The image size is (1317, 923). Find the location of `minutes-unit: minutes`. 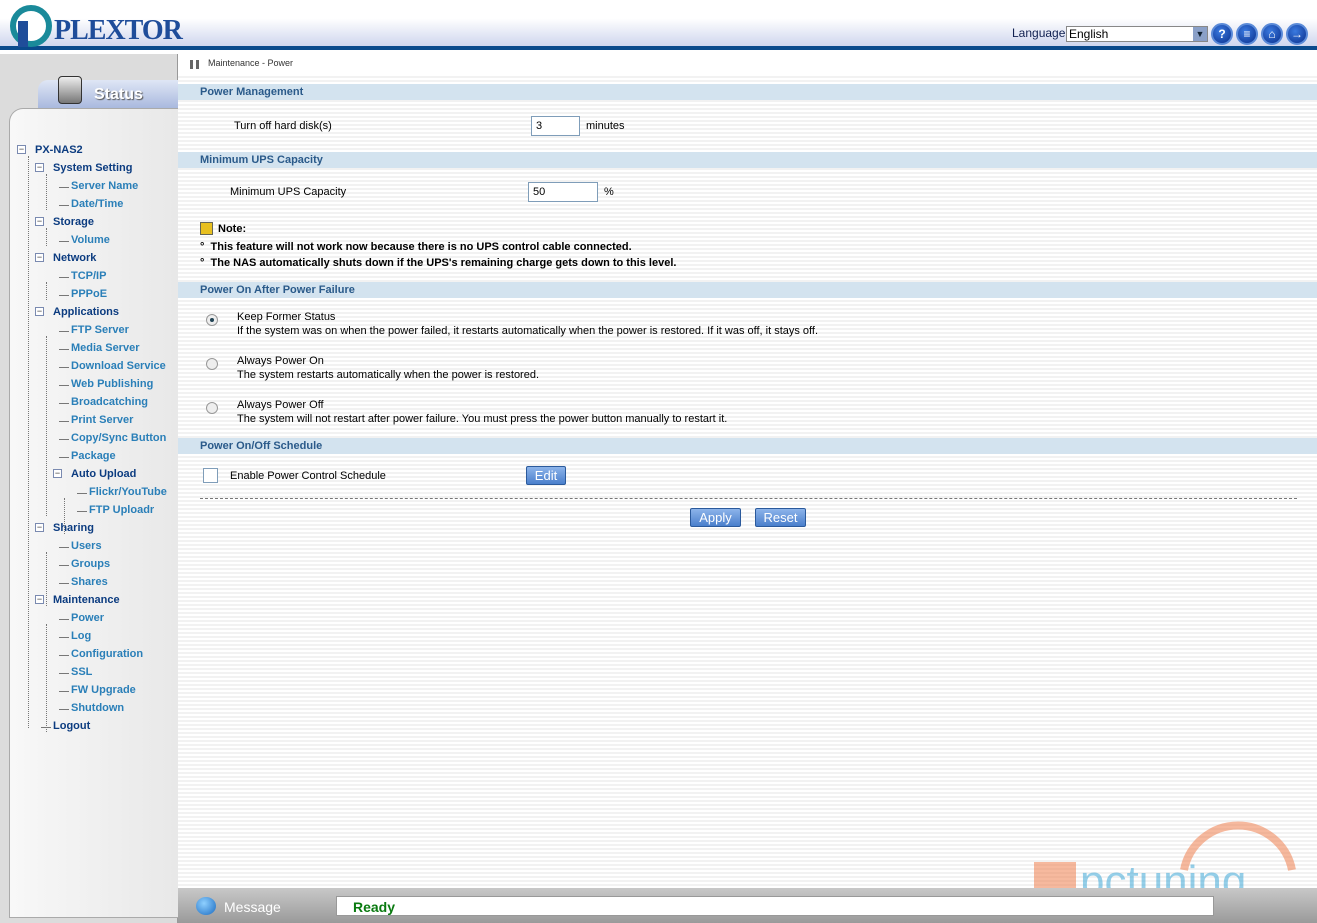

minutes-unit: minutes is located at coordinates (605, 126).